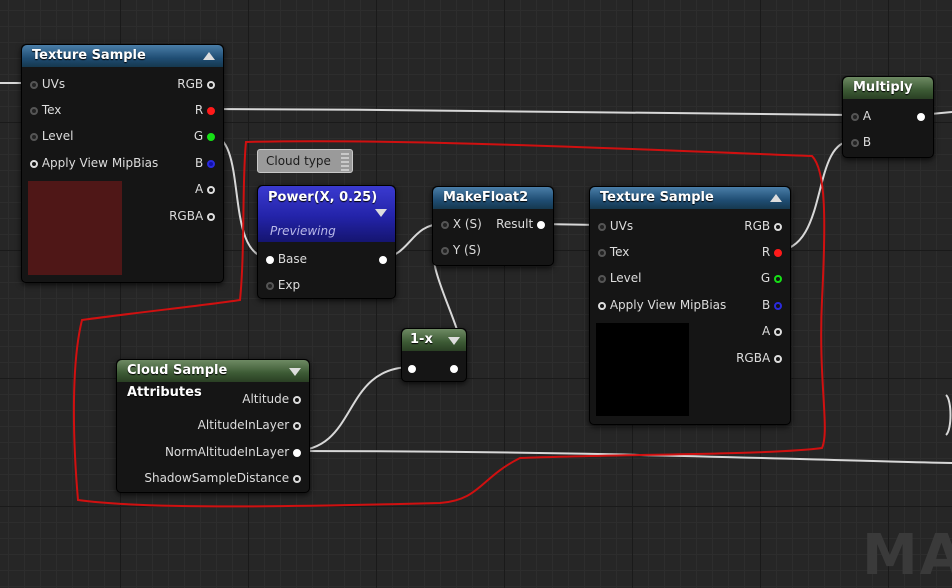 The width and height of the screenshot is (952, 588). Describe the element at coordinates (461, 224) in the screenshot. I see `pin-x: X (S)` at that location.